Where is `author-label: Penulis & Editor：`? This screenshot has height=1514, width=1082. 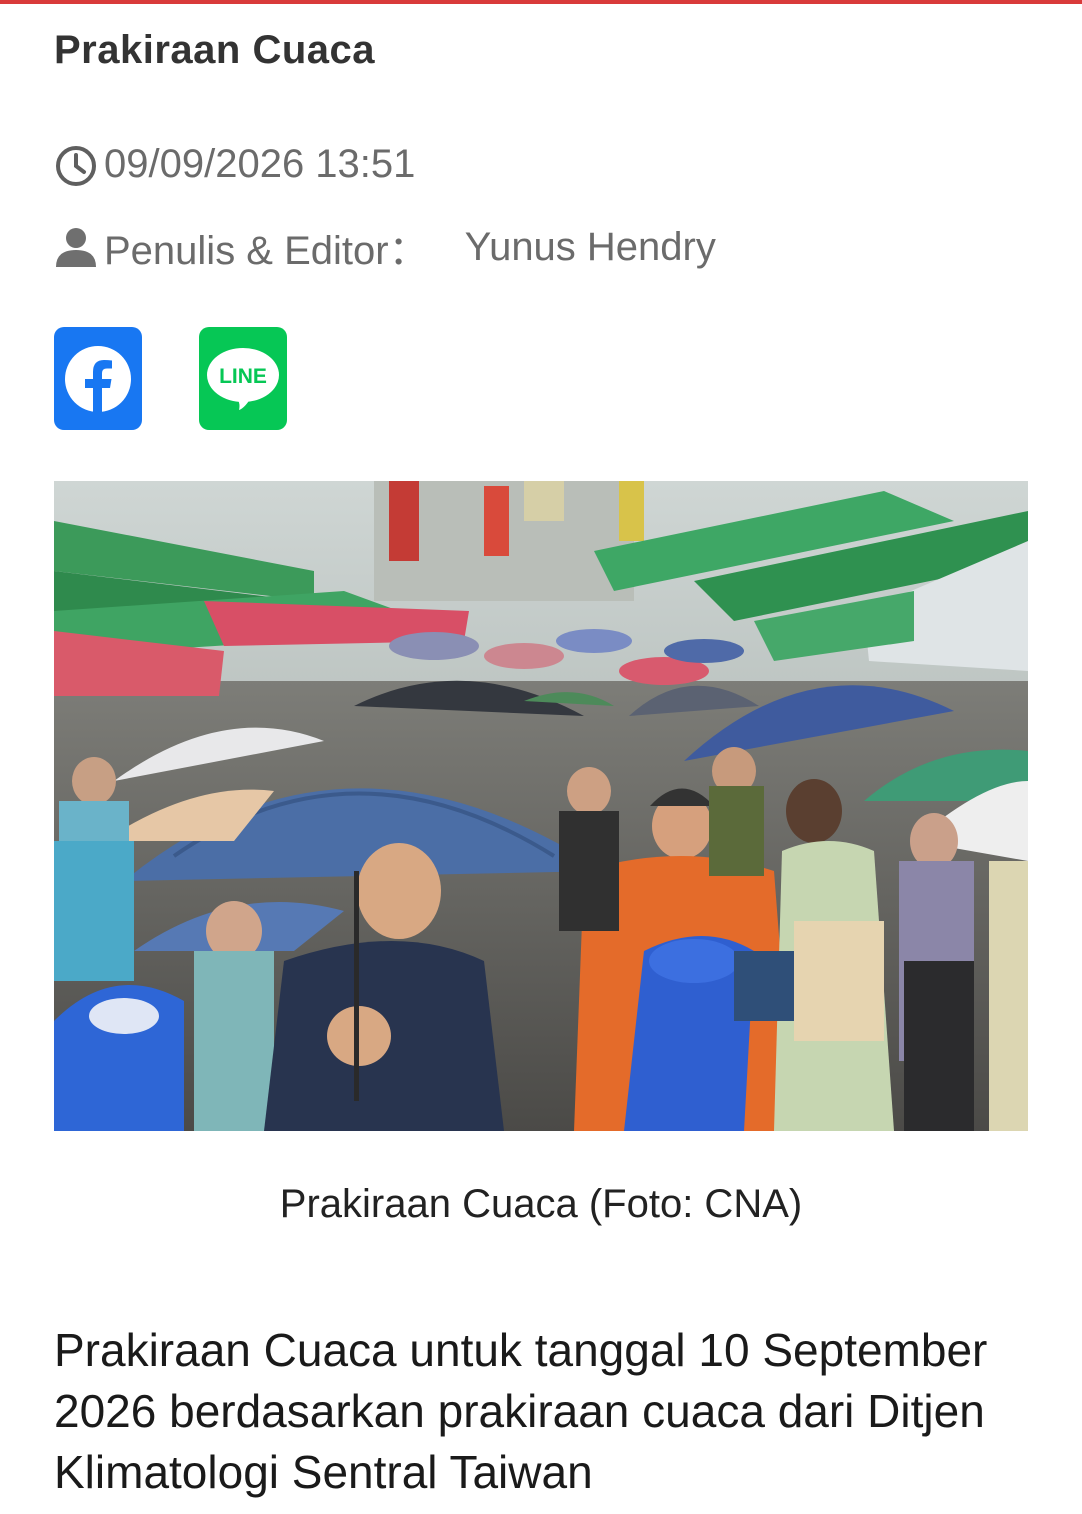
author-label: Penulis & Editor： is located at coordinates (266, 251).